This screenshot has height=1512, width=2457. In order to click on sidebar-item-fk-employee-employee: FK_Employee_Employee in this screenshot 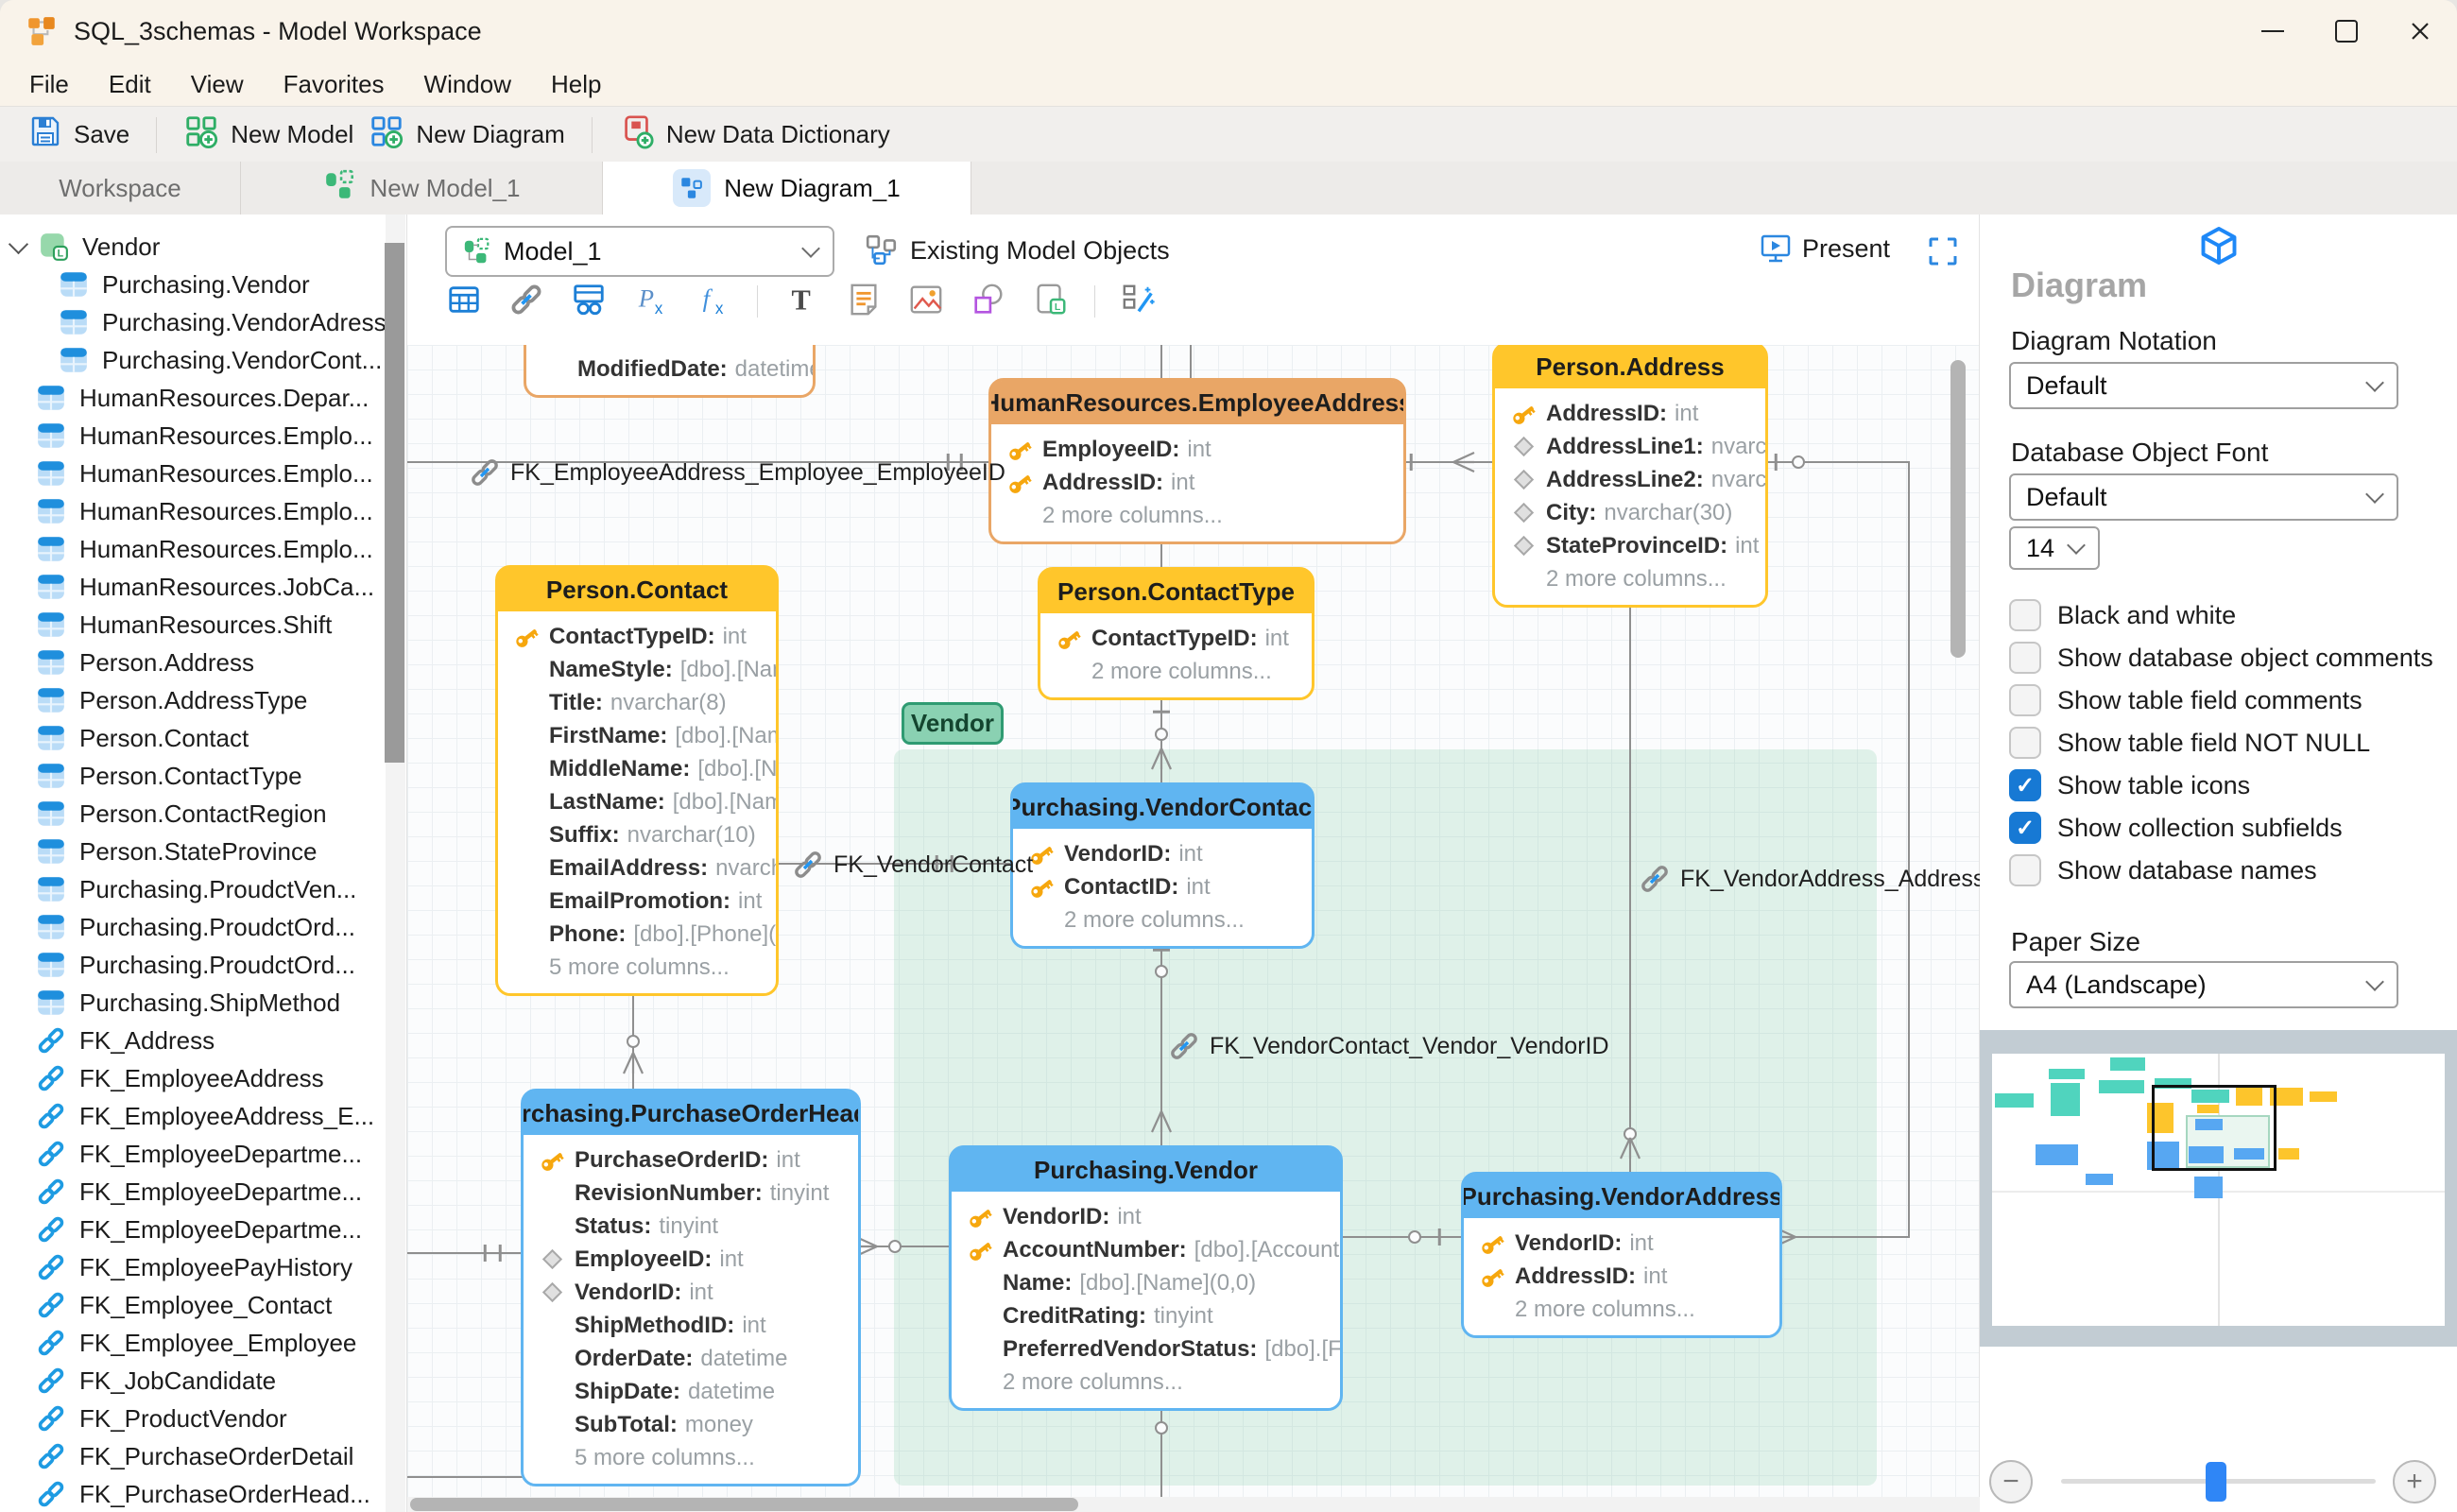, I will do `click(203, 1343)`.